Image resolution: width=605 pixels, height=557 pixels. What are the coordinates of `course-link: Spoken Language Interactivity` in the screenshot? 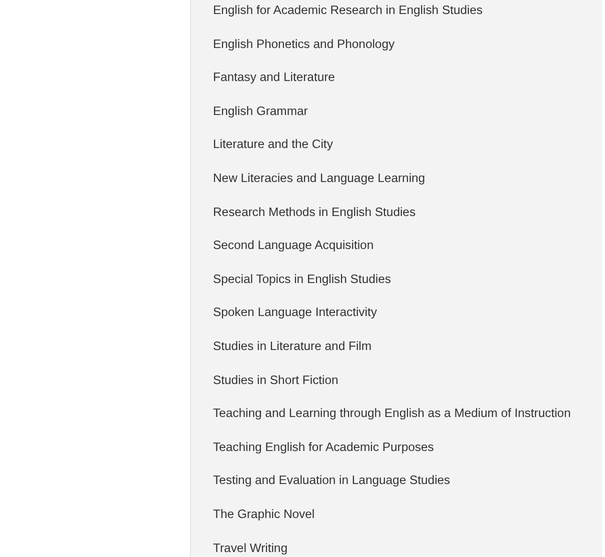 It's located at (295, 312).